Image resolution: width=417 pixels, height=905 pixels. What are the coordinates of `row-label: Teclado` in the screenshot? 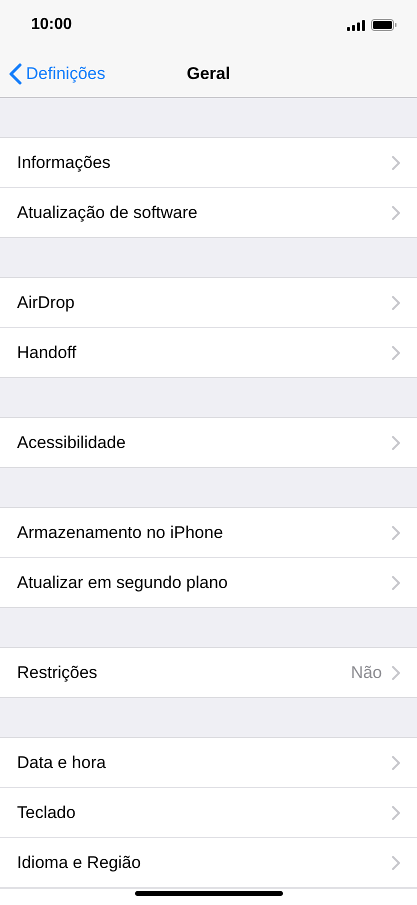 It's located at (47, 812).